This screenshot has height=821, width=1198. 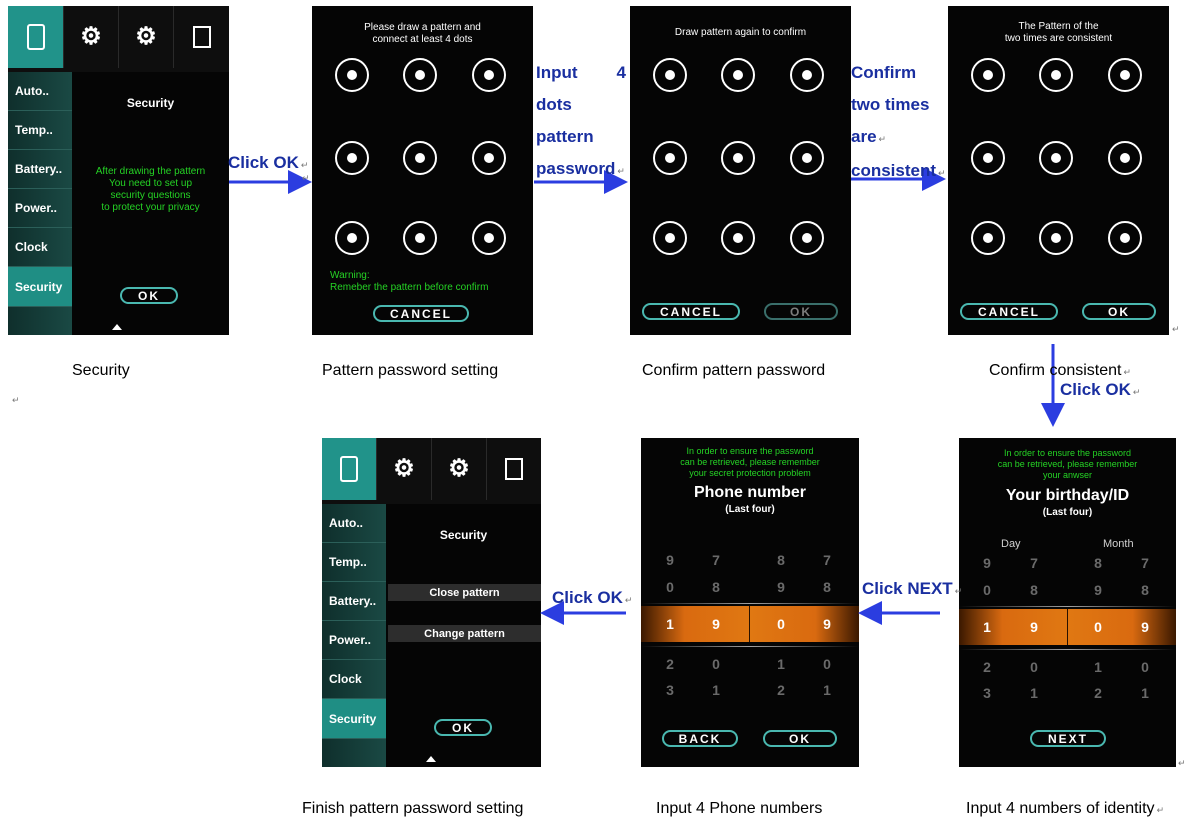 What do you see at coordinates (1055, 370) in the screenshot?
I see `caption-text: Confirm consistent` at bounding box center [1055, 370].